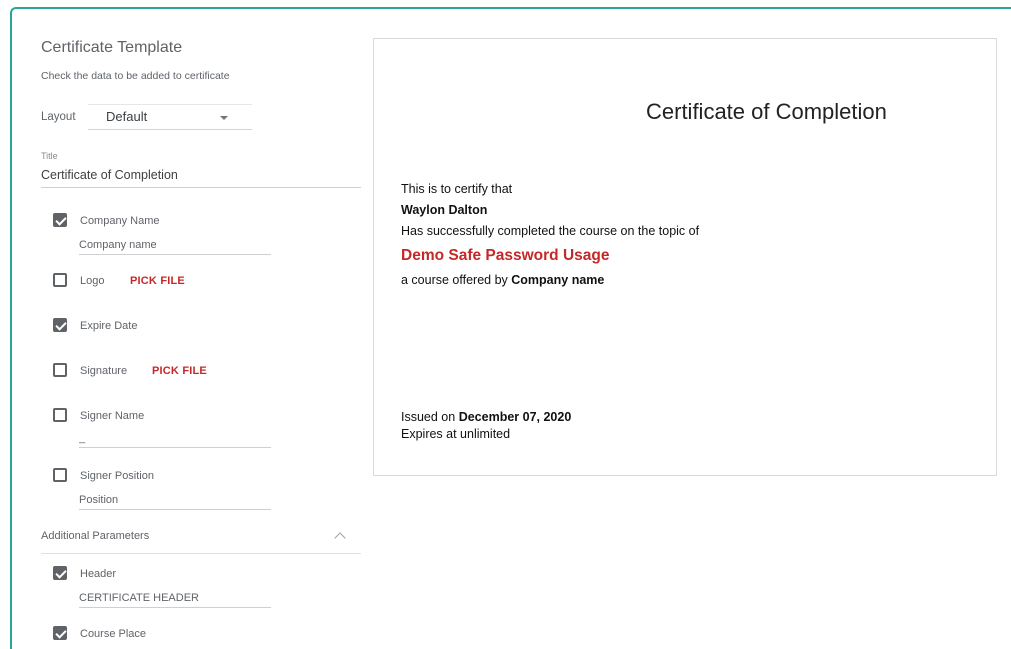 This screenshot has width=1011, height=649. Describe the element at coordinates (515, 417) in the screenshot. I see `issued-date: December 07, 2020` at that location.